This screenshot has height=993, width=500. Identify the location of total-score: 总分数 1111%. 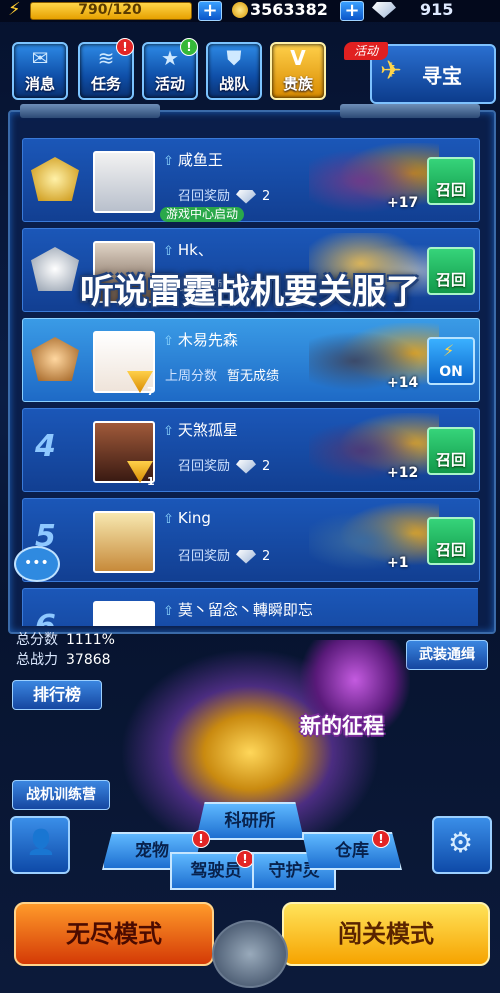
(65, 640).